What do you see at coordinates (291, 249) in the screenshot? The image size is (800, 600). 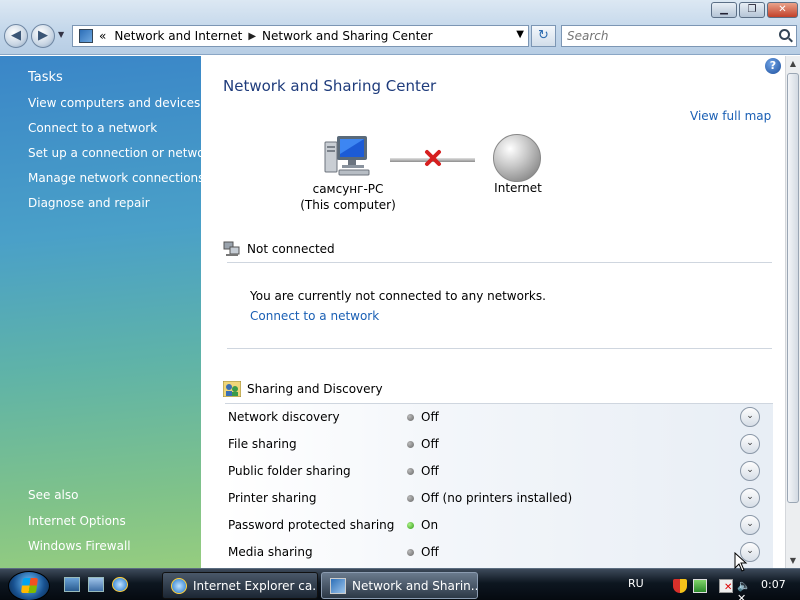 I see `connection-status-label: Not connected` at bounding box center [291, 249].